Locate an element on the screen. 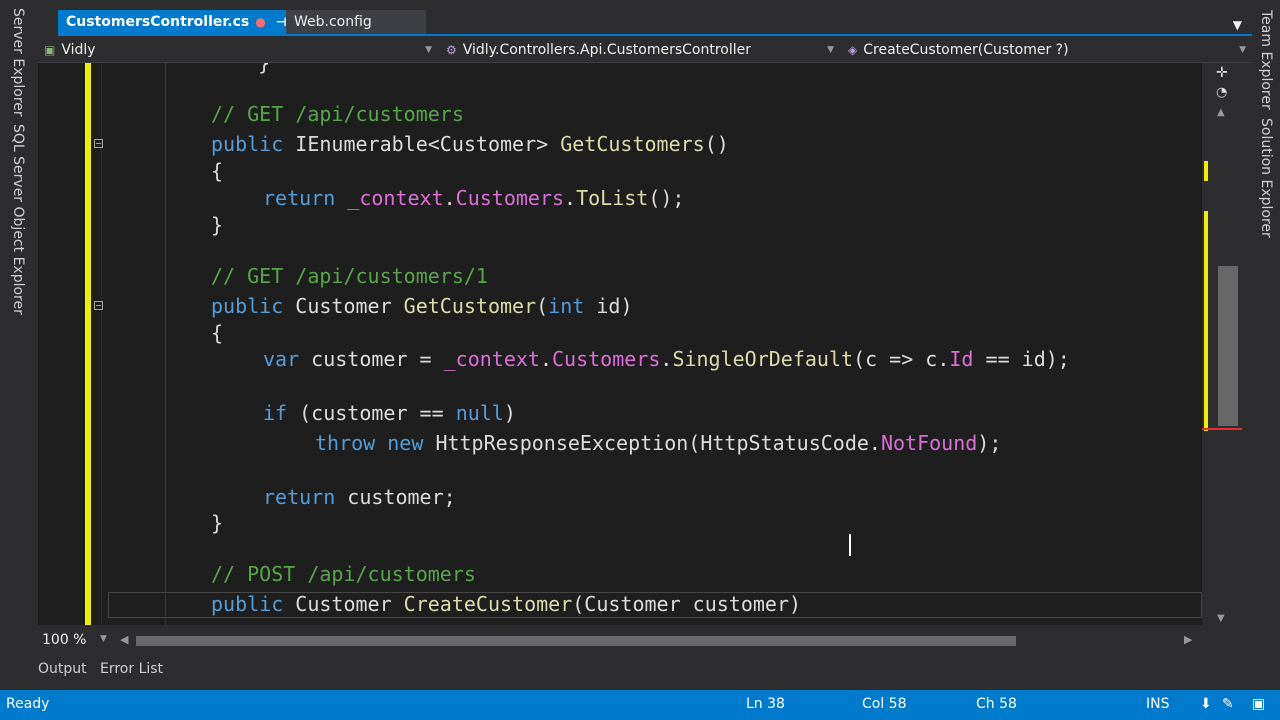 The height and width of the screenshot is (720, 1280). change-tracking-bar is located at coordinates (88, 344).